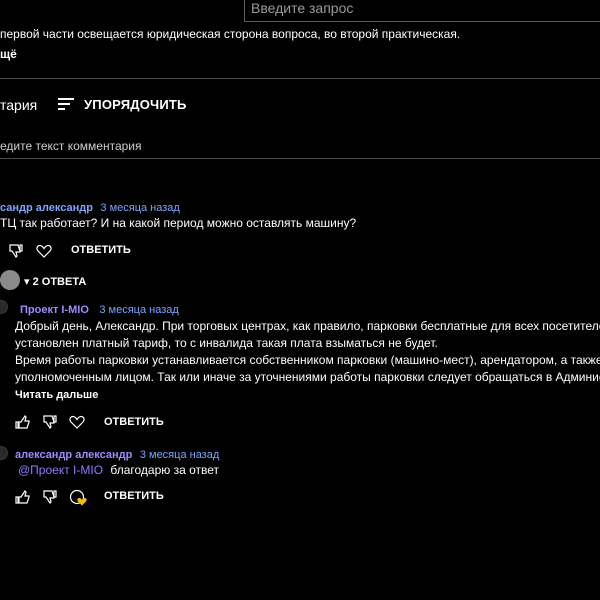 This screenshot has width=600, height=600. What do you see at coordinates (422, 11) in the screenshot?
I see `search-input: Введите запрос` at bounding box center [422, 11].